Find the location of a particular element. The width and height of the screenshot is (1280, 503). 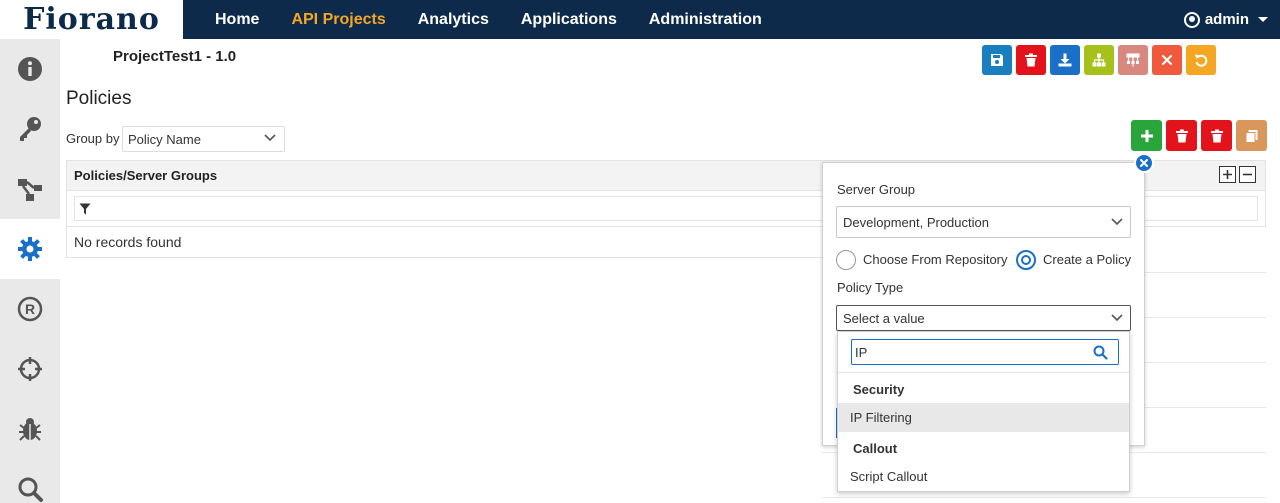

project-title: ProjectTest1 - 1.0 is located at coordinates (175, 56).